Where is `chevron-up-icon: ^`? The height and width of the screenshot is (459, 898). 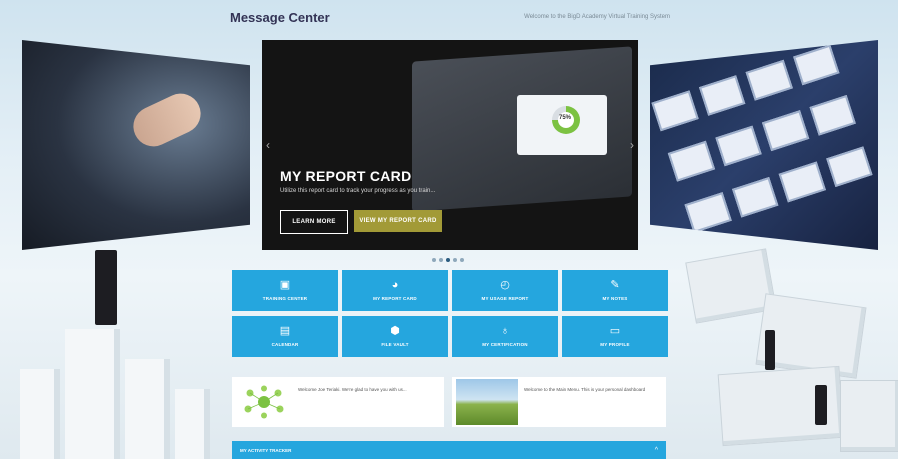 chevron-up-icon: ^ is located at coordinates (656, 450).